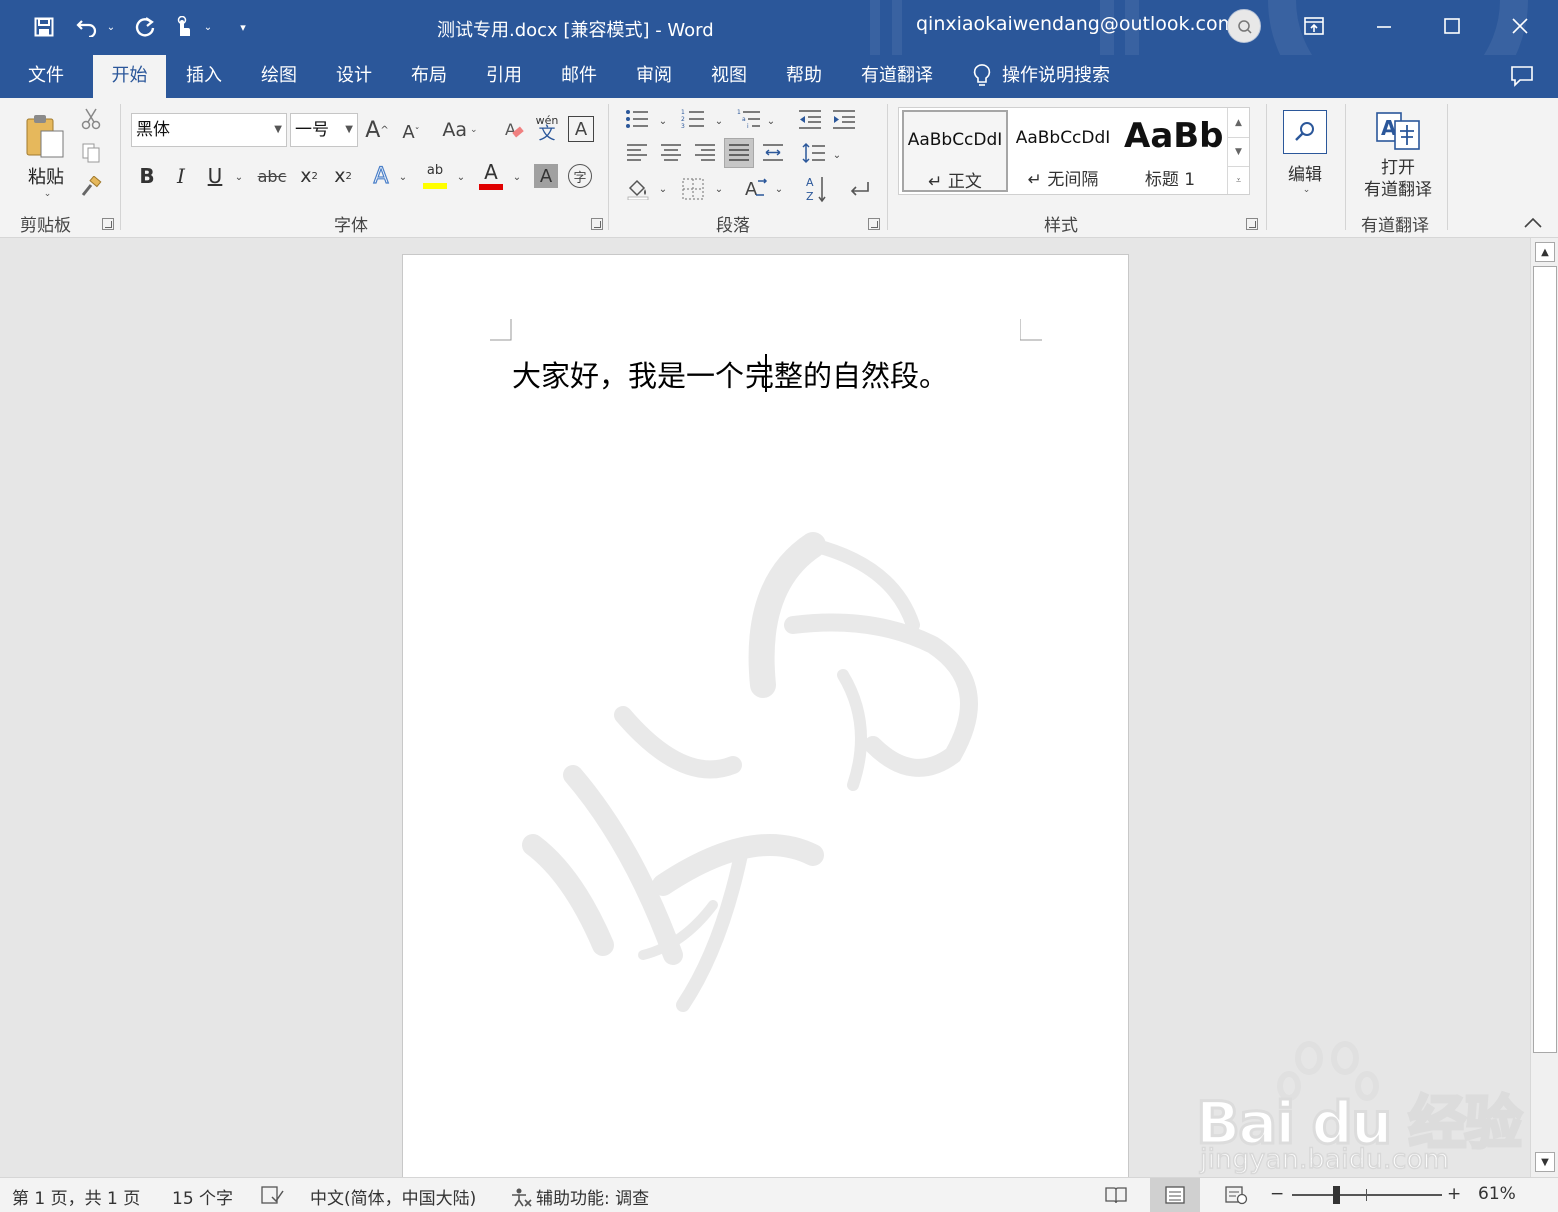 This screenshot has width=1558, height=1212. I want to click on highlight-dropdown-icon: ⌄, so click(461, 177).